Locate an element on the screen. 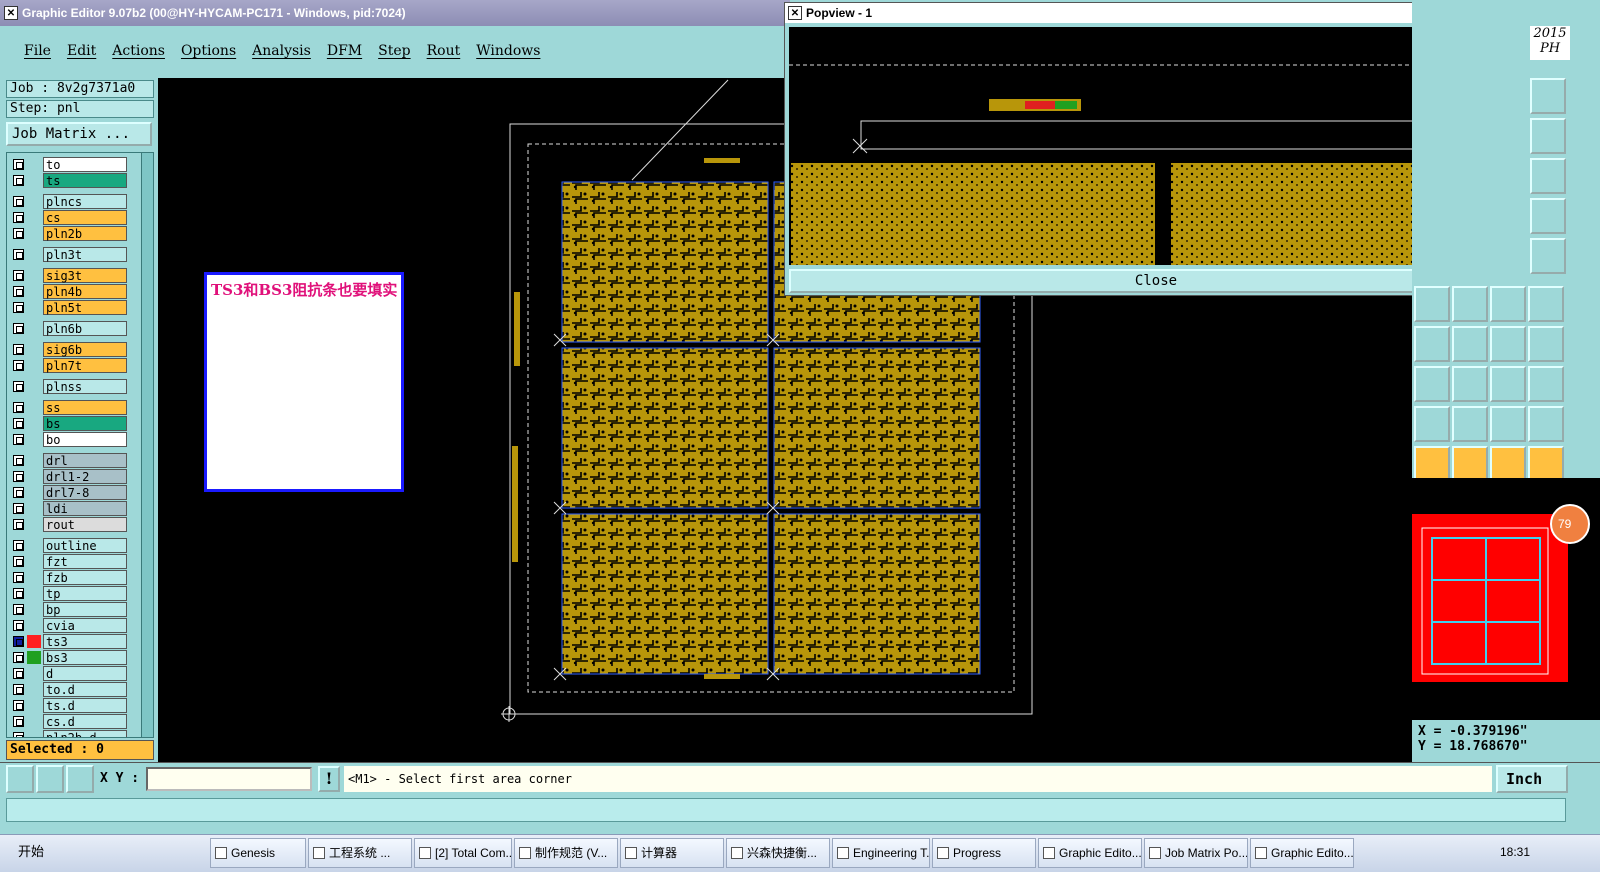  layer-row: ss is located at coordinates (72, 407).